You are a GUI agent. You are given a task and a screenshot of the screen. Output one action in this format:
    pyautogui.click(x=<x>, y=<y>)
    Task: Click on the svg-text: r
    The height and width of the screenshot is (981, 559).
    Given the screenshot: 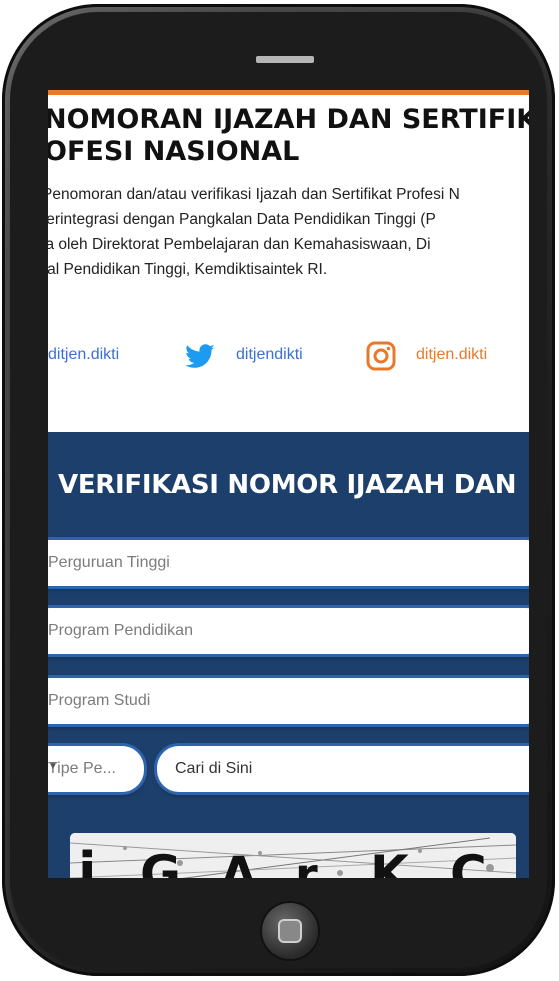 What is the action you would take?
    pyautogui.click(x=306, y=863)
    